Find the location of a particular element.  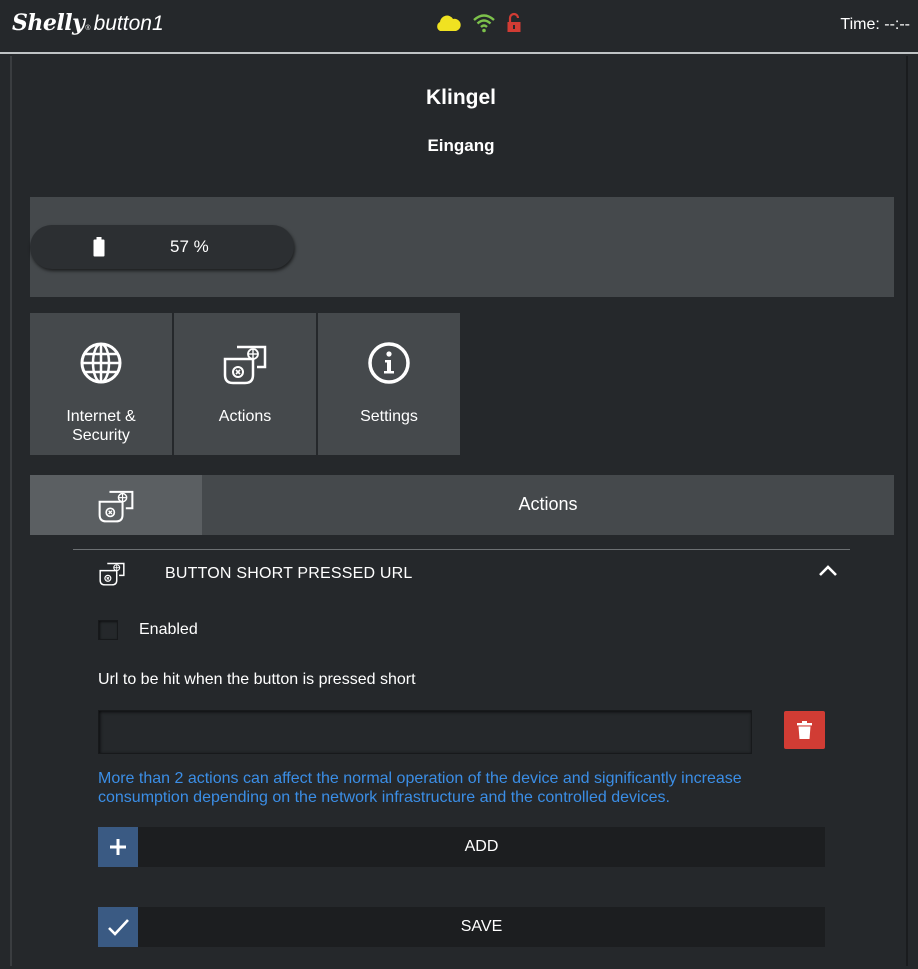

time-display: Time: --:-- is located at coordinates (875, 24).